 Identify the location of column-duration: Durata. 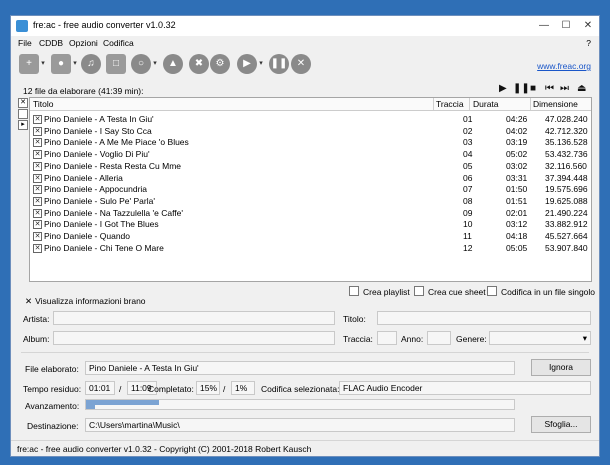
(486, 104).